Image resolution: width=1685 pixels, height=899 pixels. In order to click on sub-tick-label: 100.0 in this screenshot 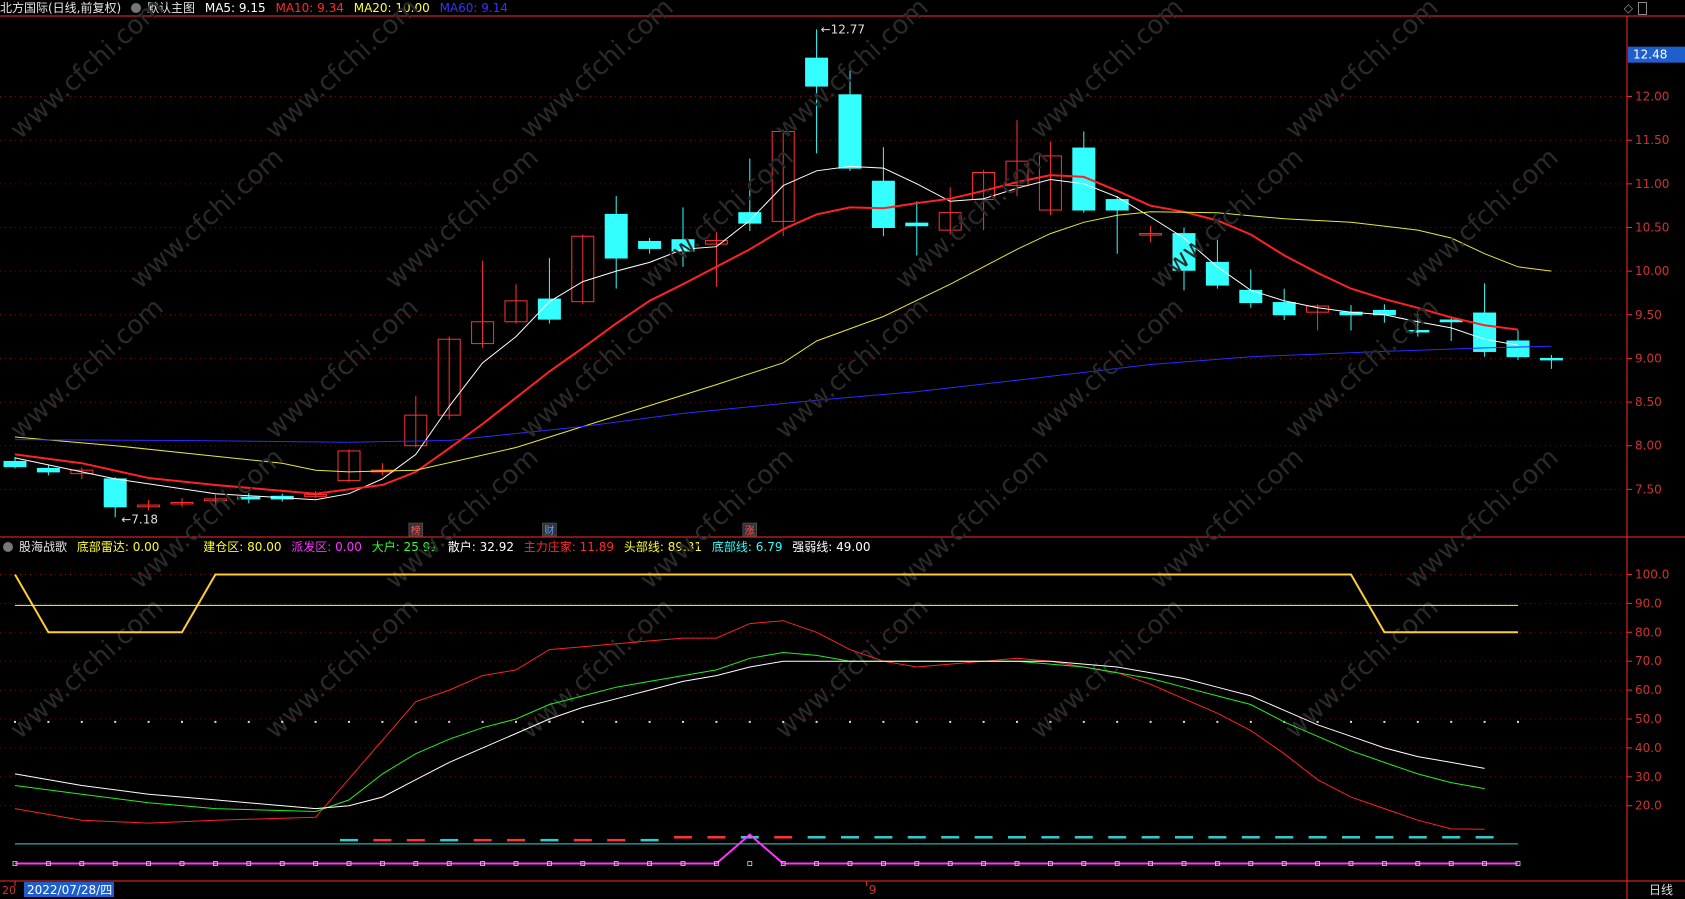, I will do `click(1652, 574)`.